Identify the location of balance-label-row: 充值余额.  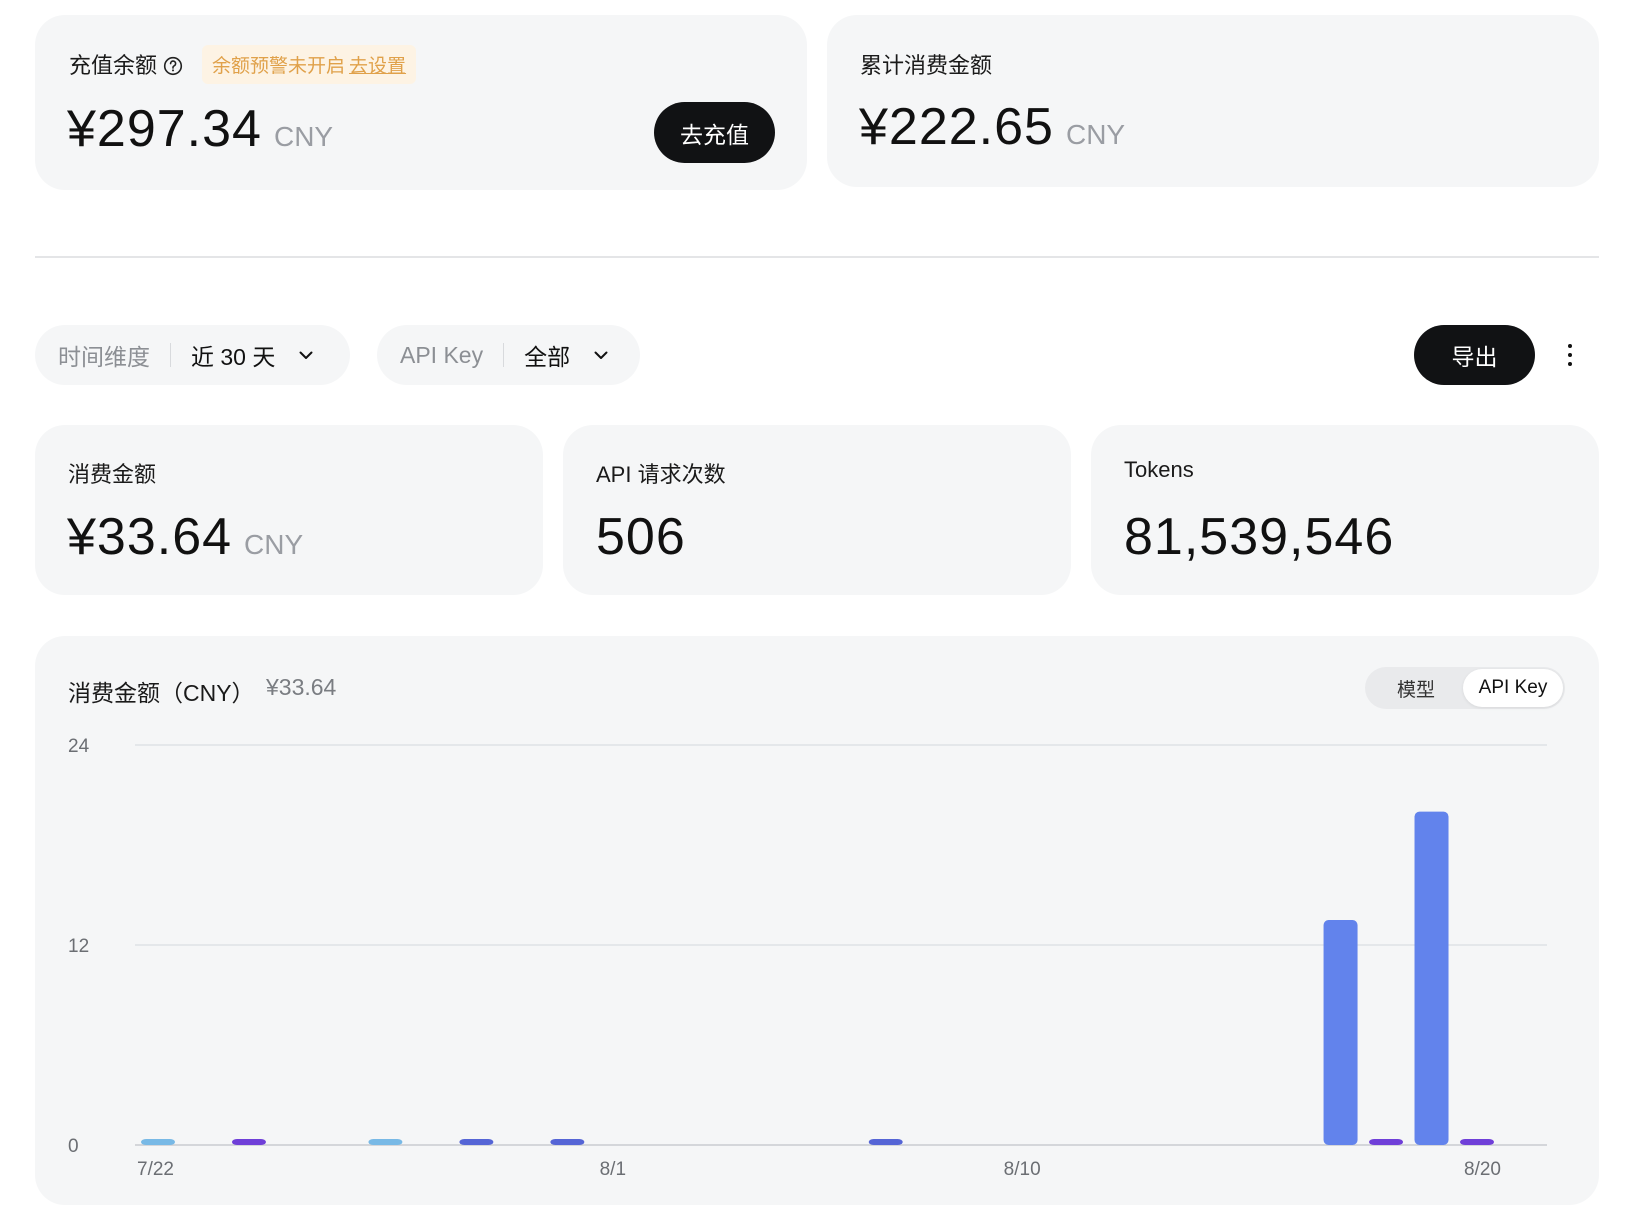
(126, 64).